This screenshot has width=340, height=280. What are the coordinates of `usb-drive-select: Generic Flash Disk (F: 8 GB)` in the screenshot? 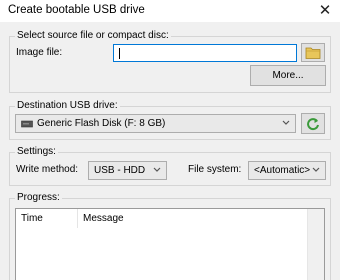 It's located at (155, 123).